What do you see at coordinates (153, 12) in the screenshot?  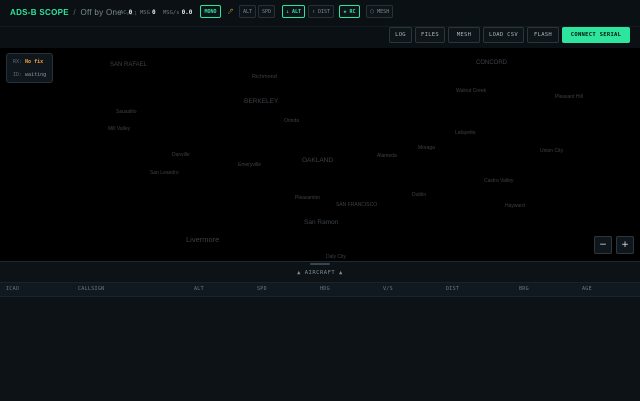 I see `message-count-value: 0` at bounding box center [153, 12].